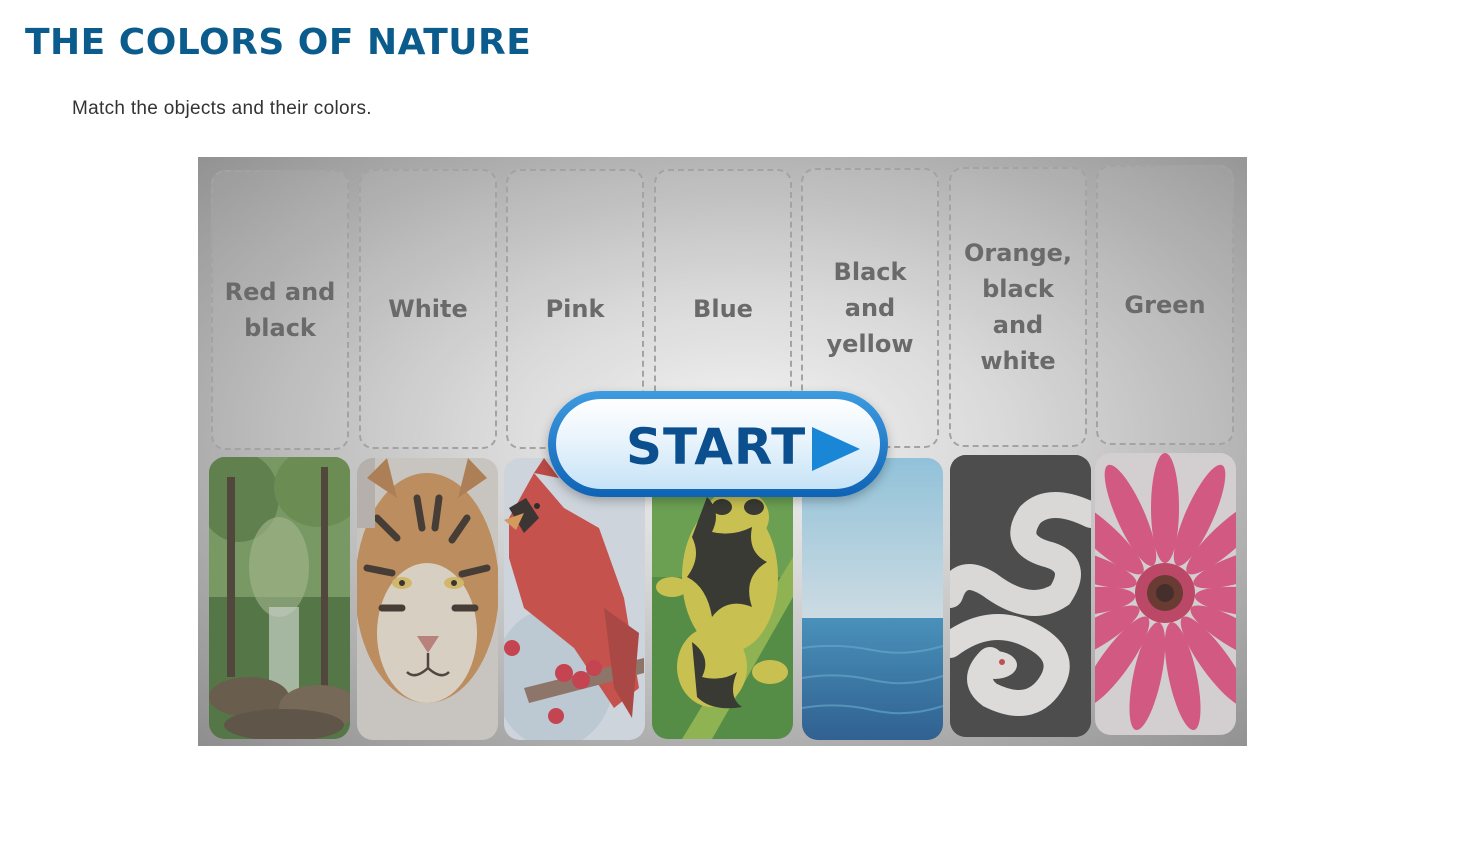 The height and width of the screenshot is (850, 1460). I want to click on label-text: Orange, black and white, so click(1018, 307).